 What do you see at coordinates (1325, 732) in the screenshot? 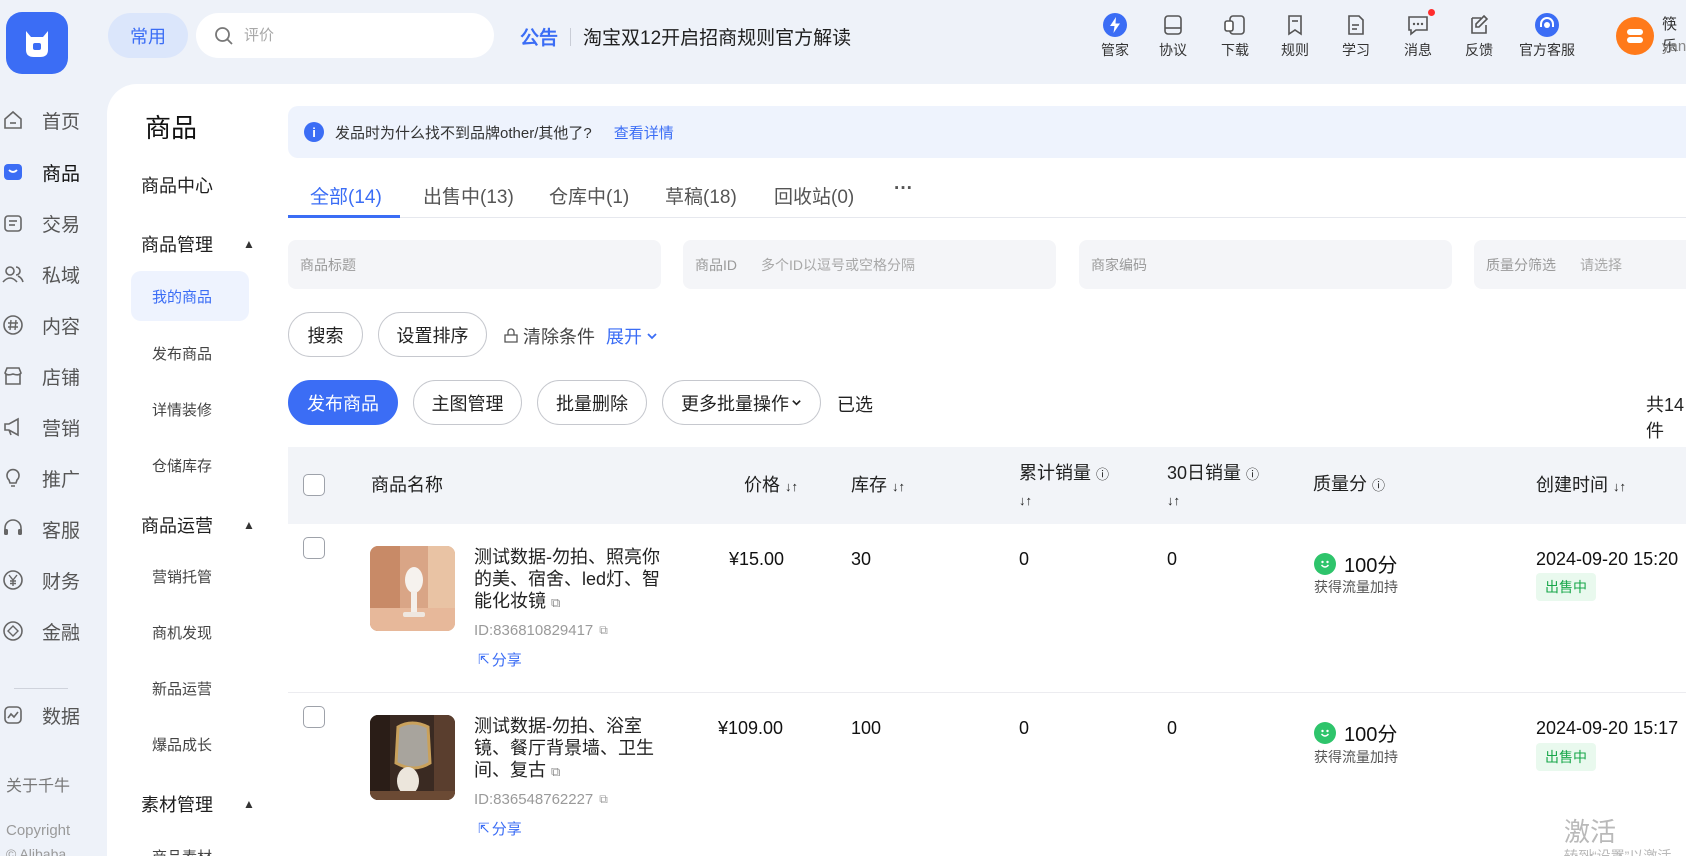
I see `smile-icon` at bounding box center [1325, 732].